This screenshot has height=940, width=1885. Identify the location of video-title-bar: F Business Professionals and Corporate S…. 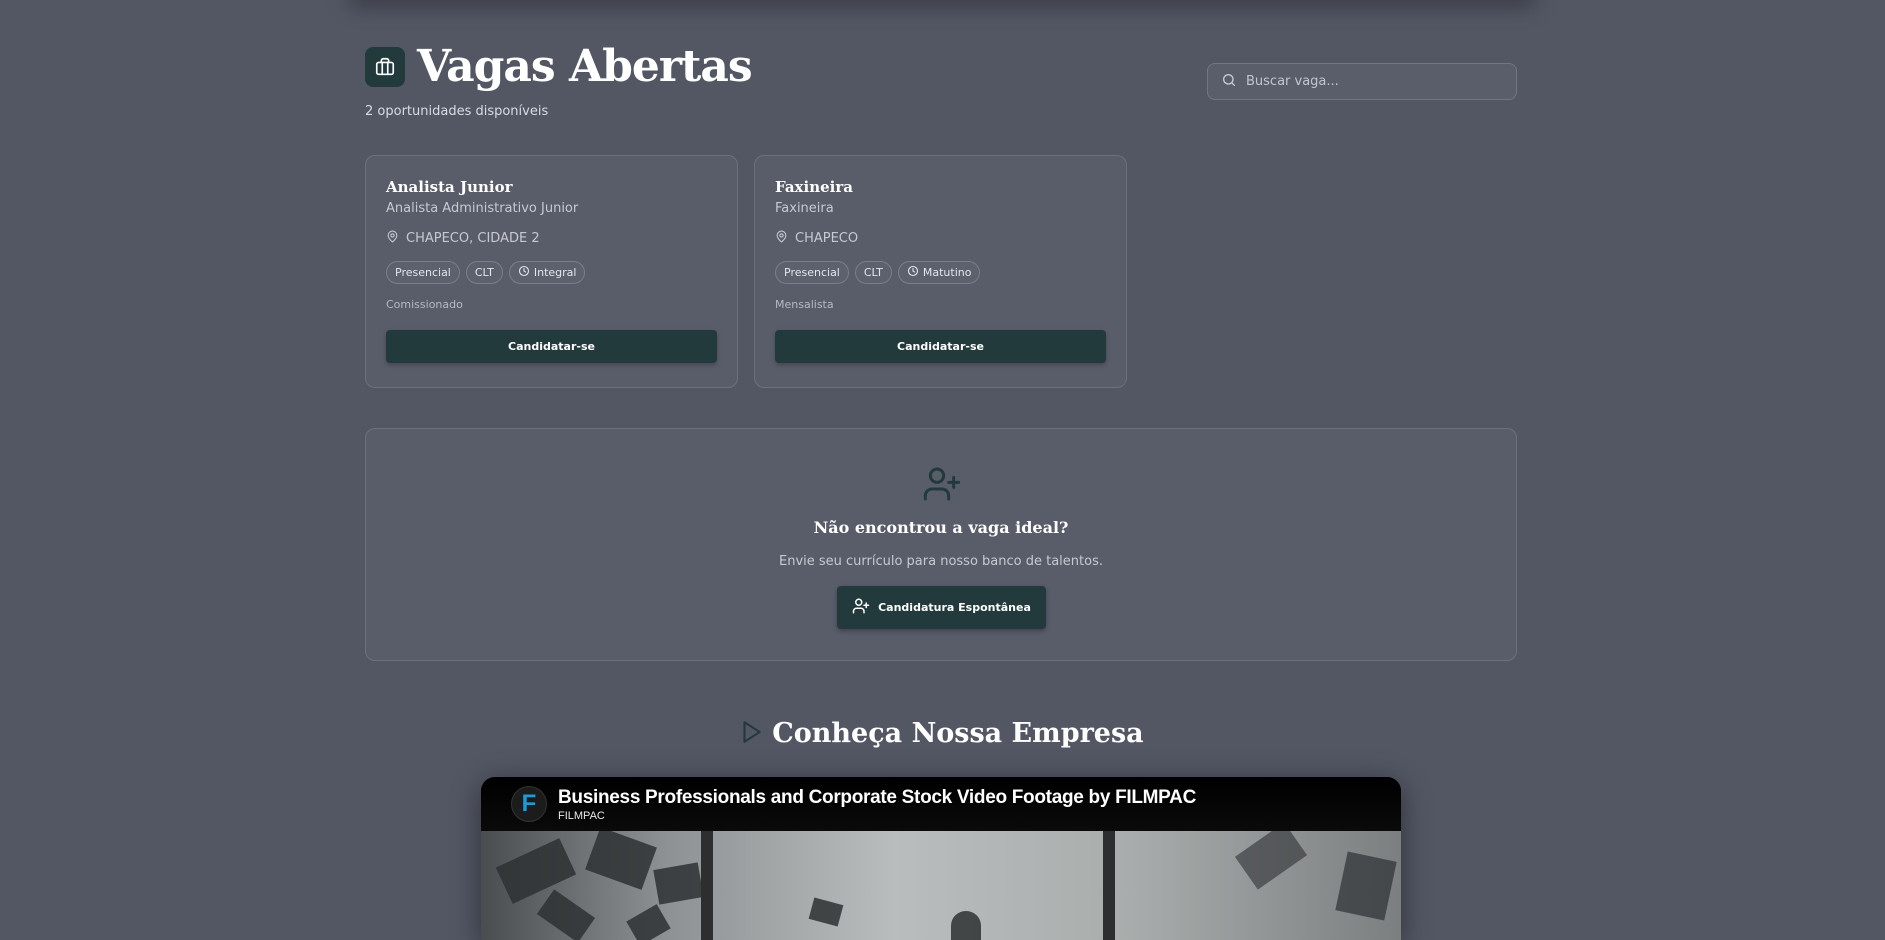
(941, 804).